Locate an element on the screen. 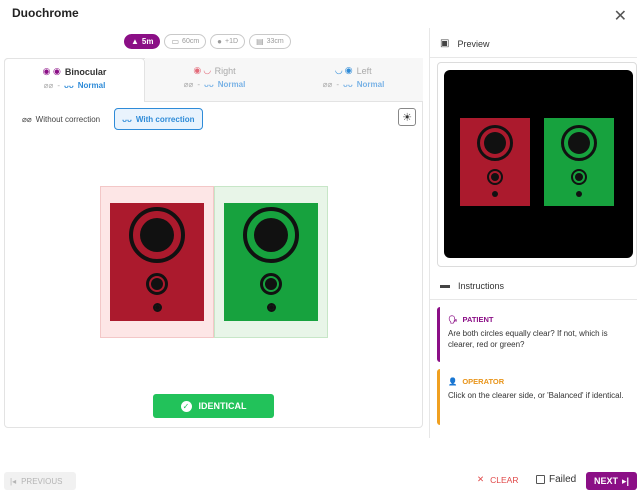 The width and height of the screenshot is (637, 490). subtitles-icon: ▬ is located at coordinates (445, 285).